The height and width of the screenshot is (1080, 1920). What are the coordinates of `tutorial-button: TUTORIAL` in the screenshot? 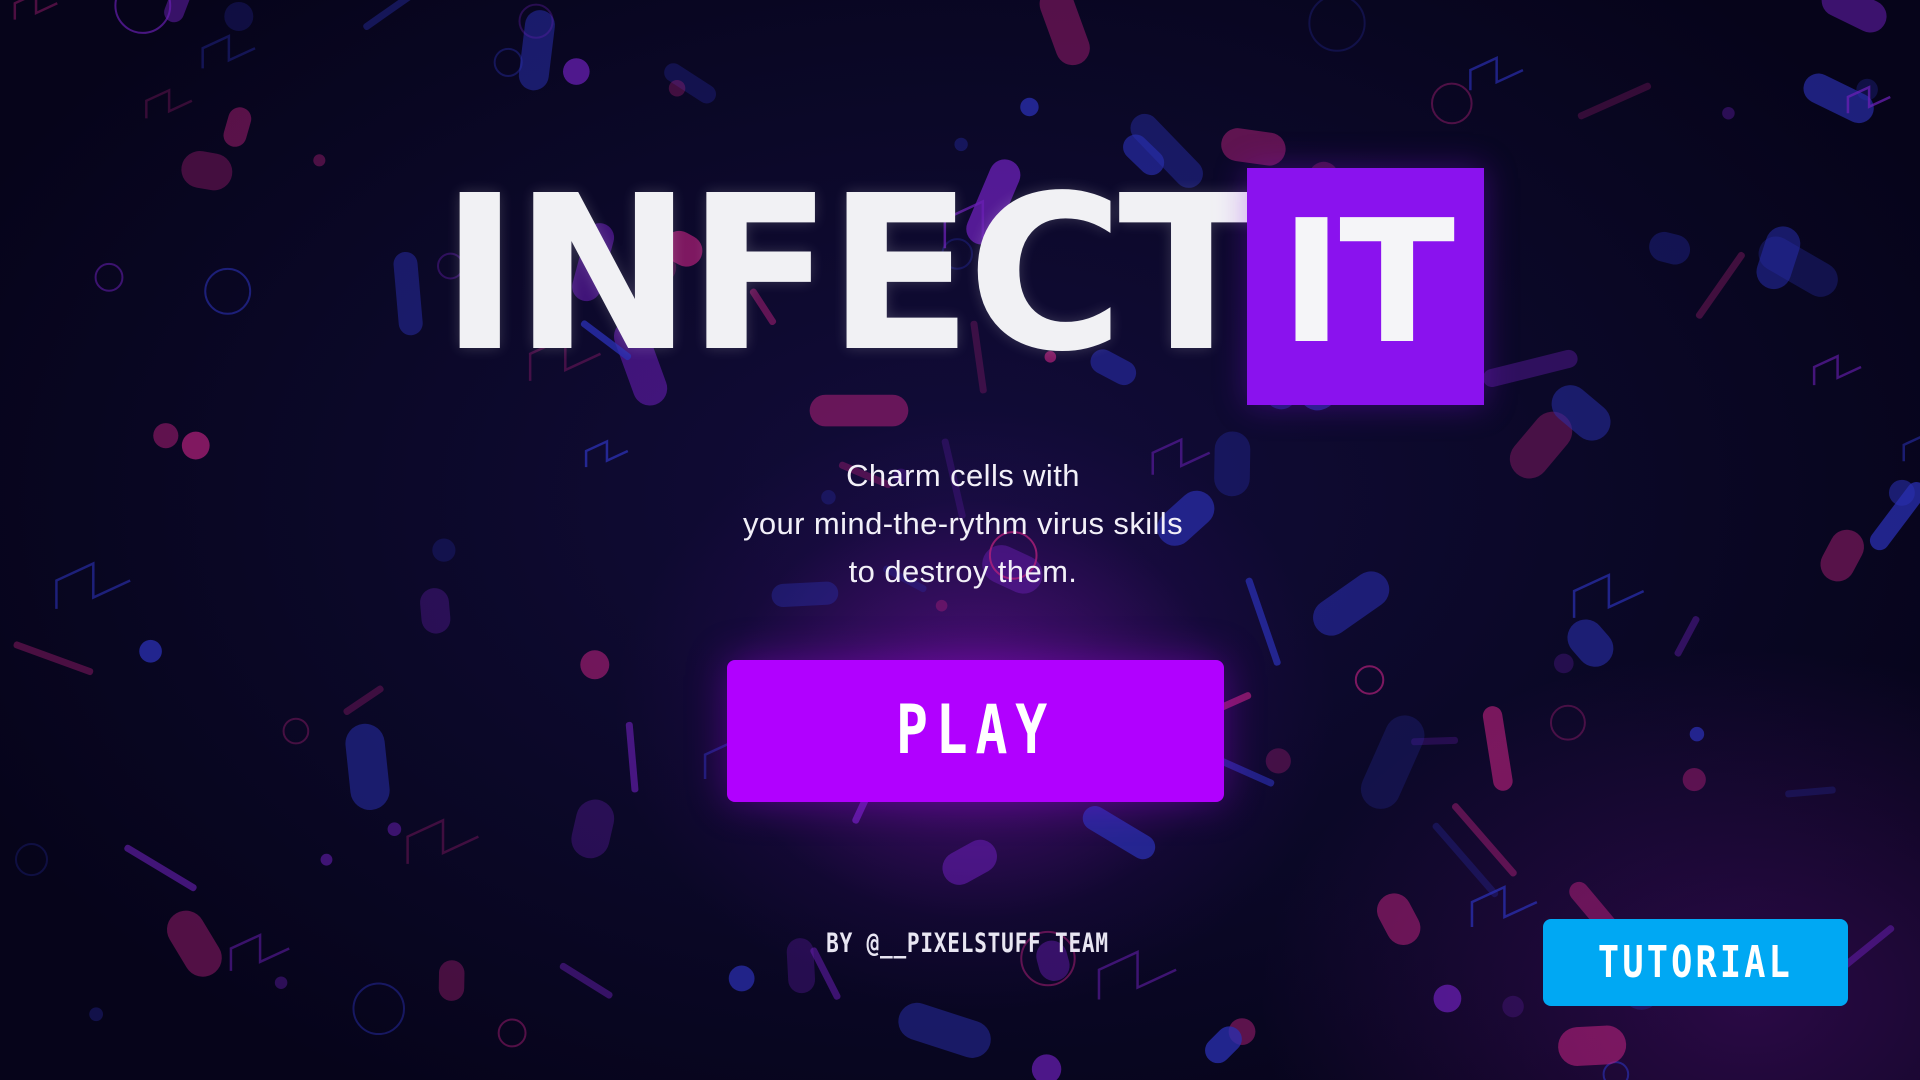 It's located at (1695, 962).